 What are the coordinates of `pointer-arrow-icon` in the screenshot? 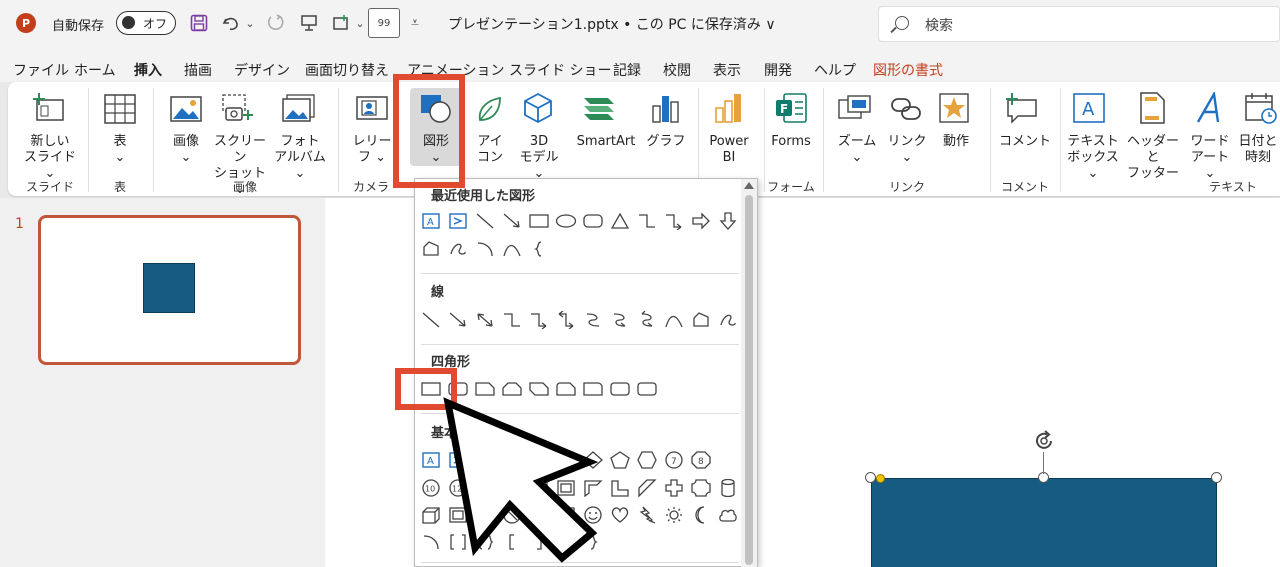 It's located at (521, 480).